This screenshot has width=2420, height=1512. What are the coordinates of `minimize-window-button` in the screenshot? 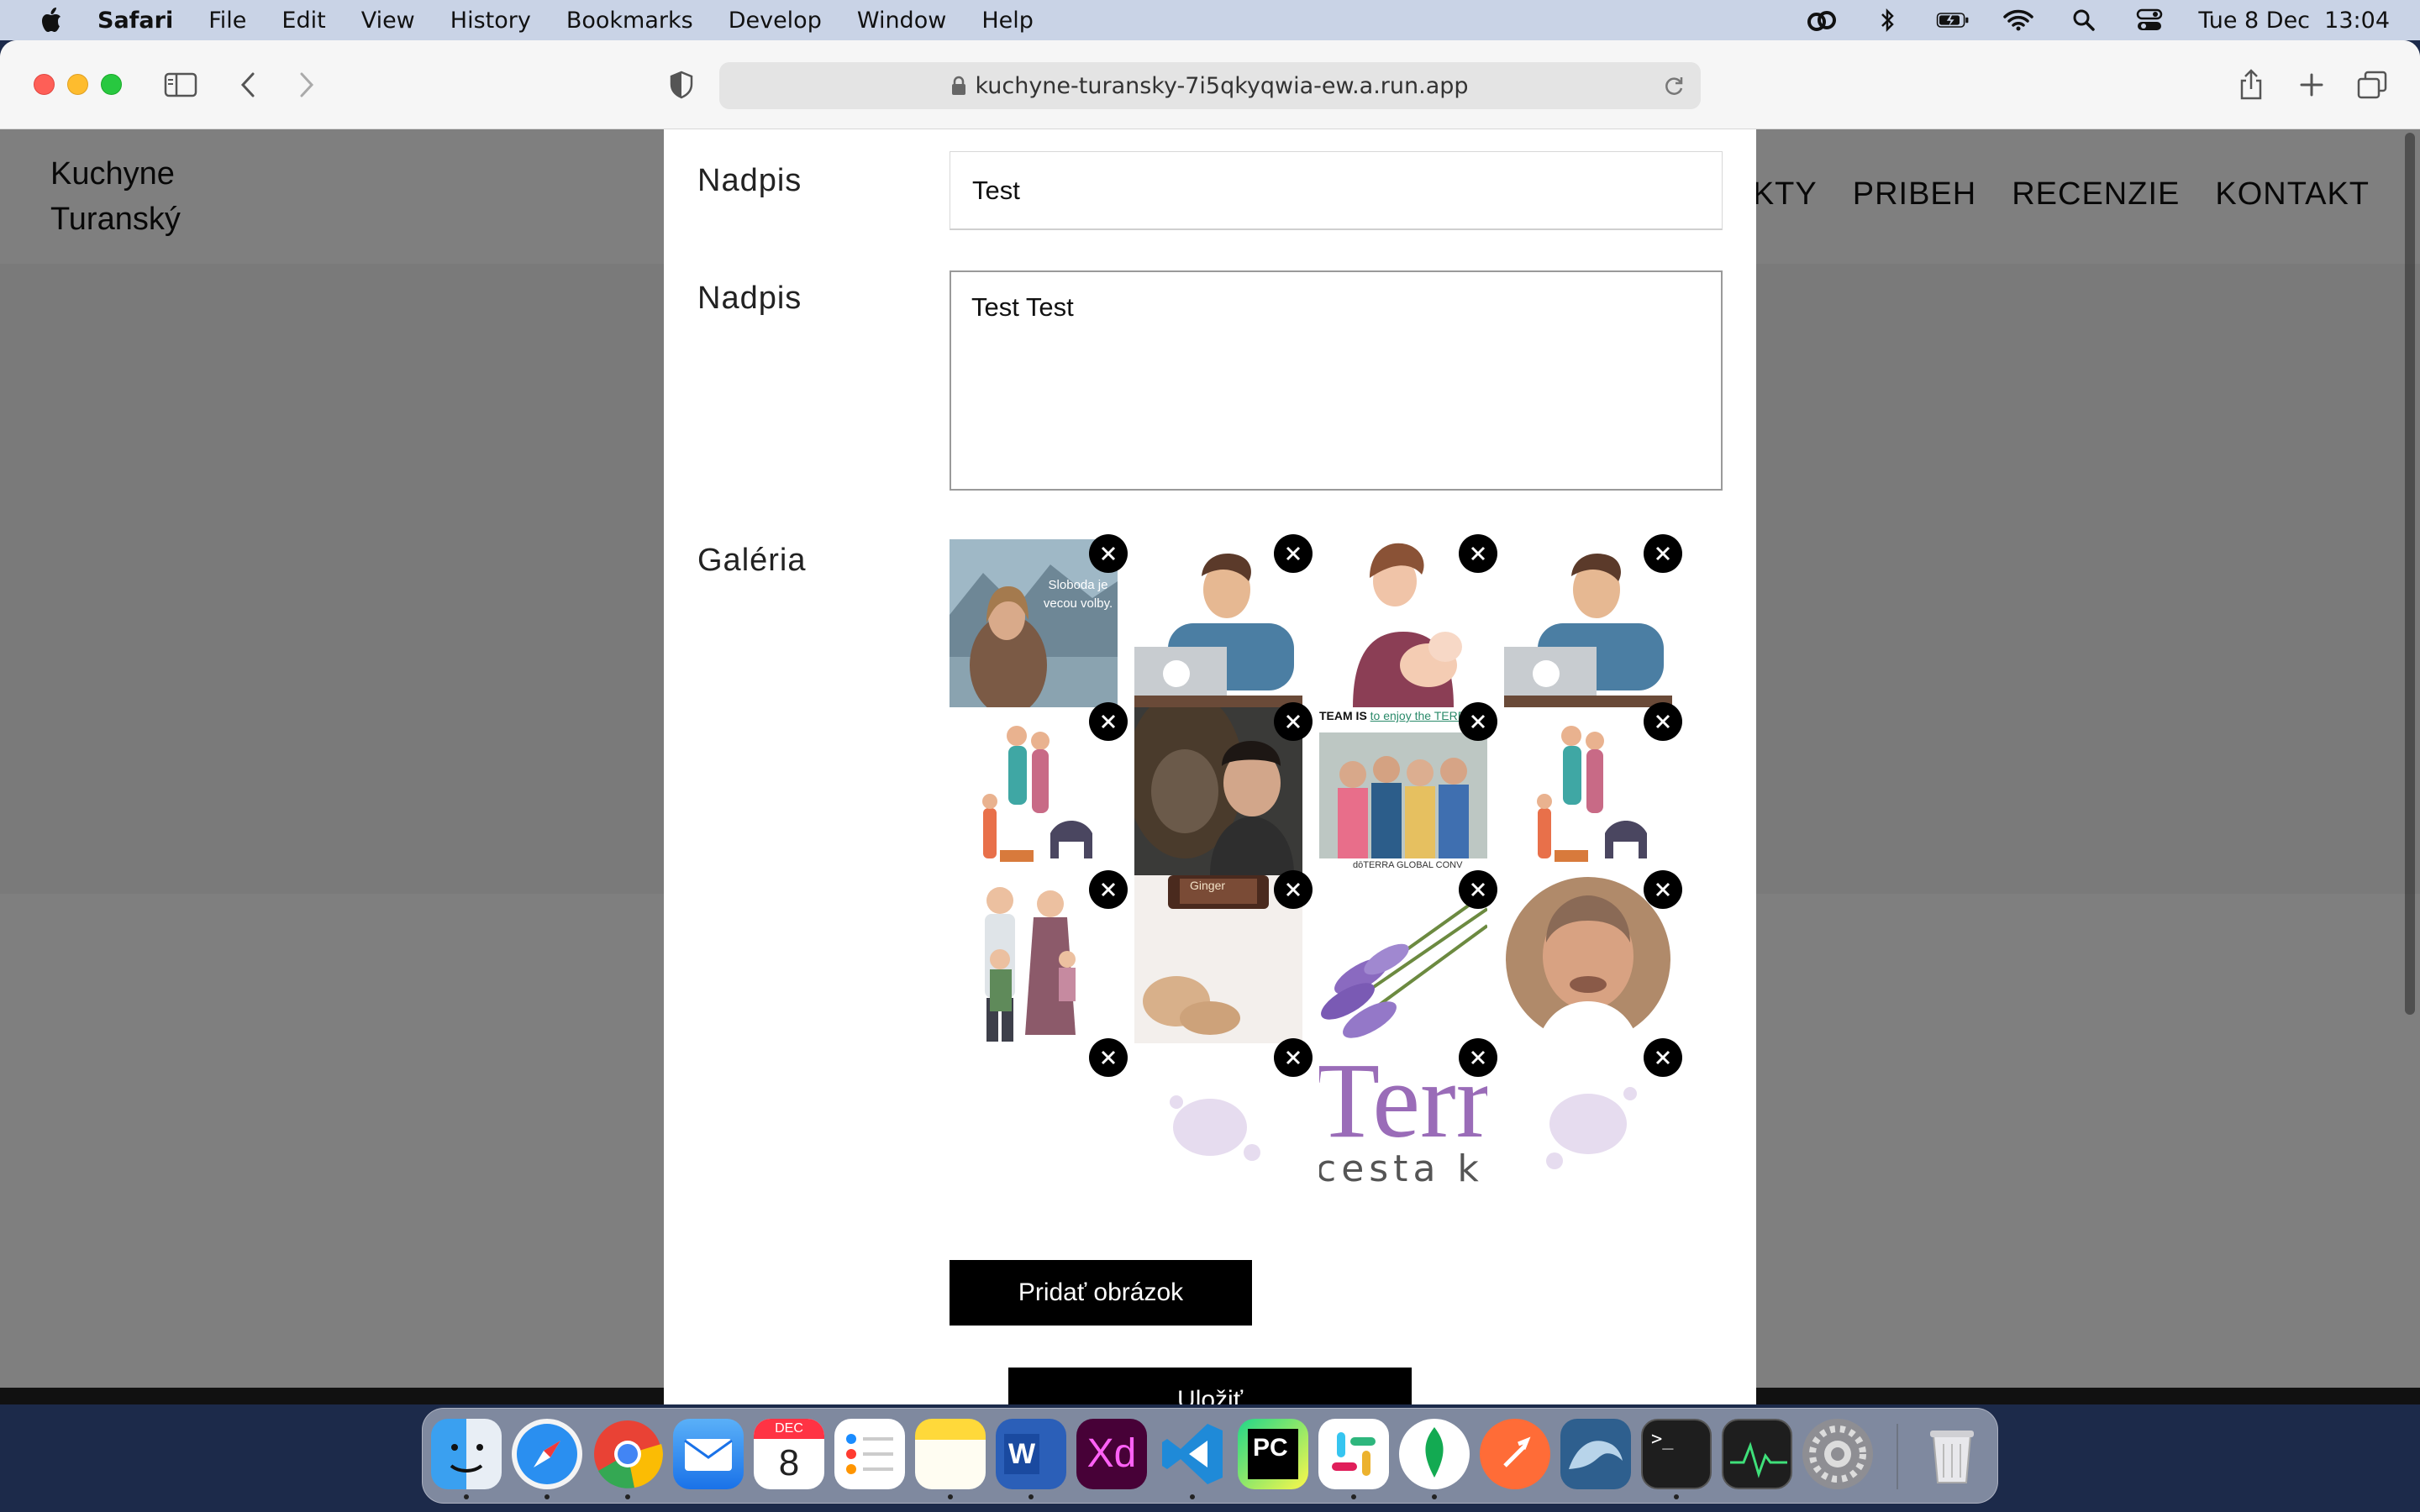 It's located at (77, 84).